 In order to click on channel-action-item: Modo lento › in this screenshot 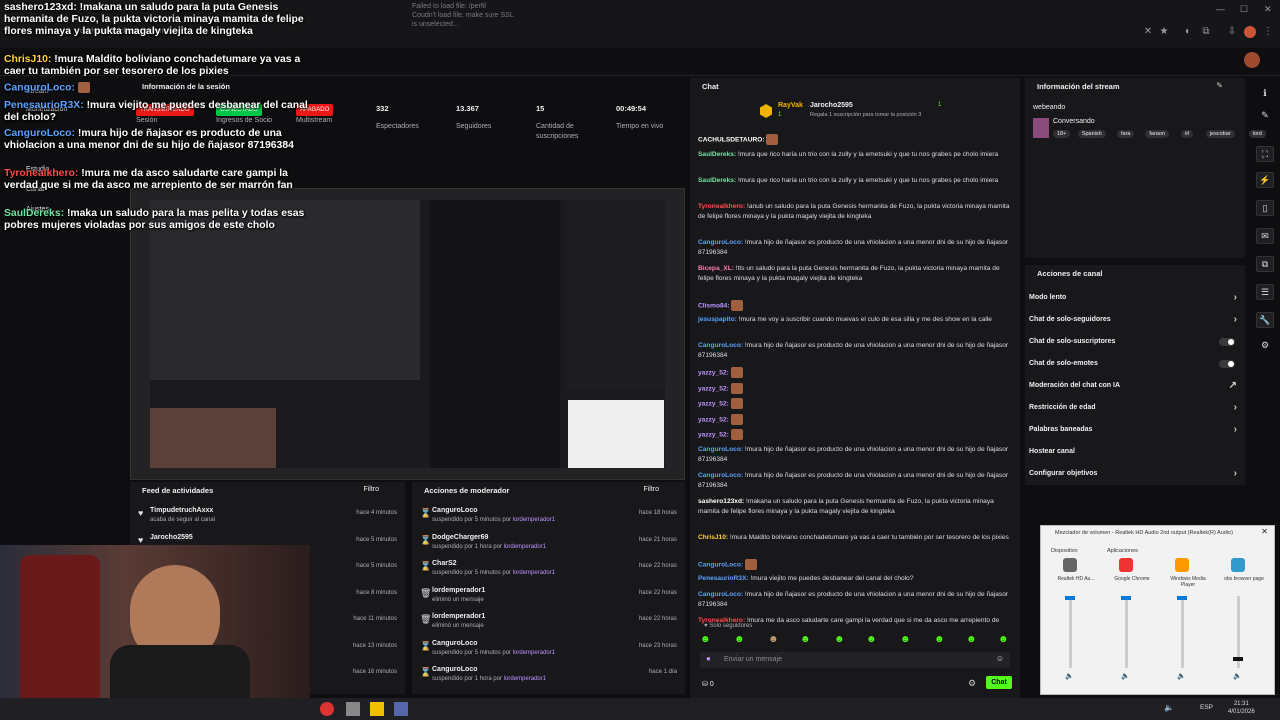, I will do `click(1135, 298)`.